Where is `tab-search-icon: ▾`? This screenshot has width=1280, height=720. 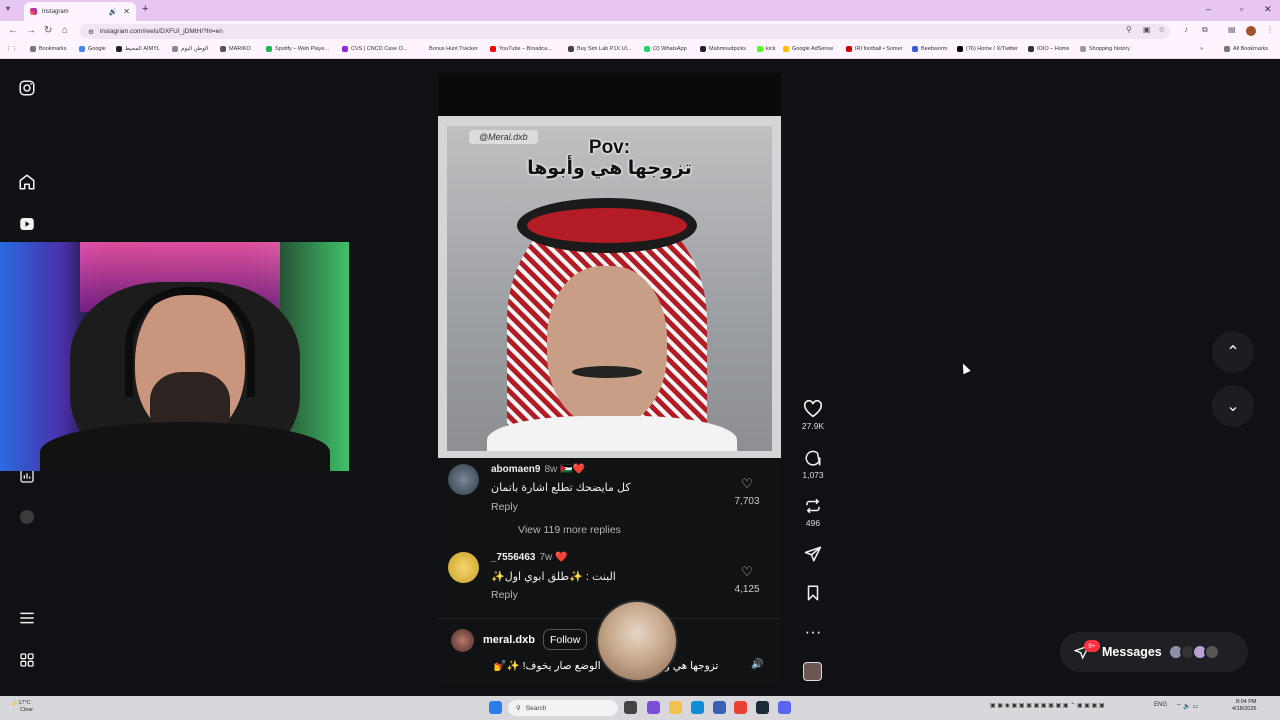
tab-search-icon: ▾ is located at coordinates (8, 8).